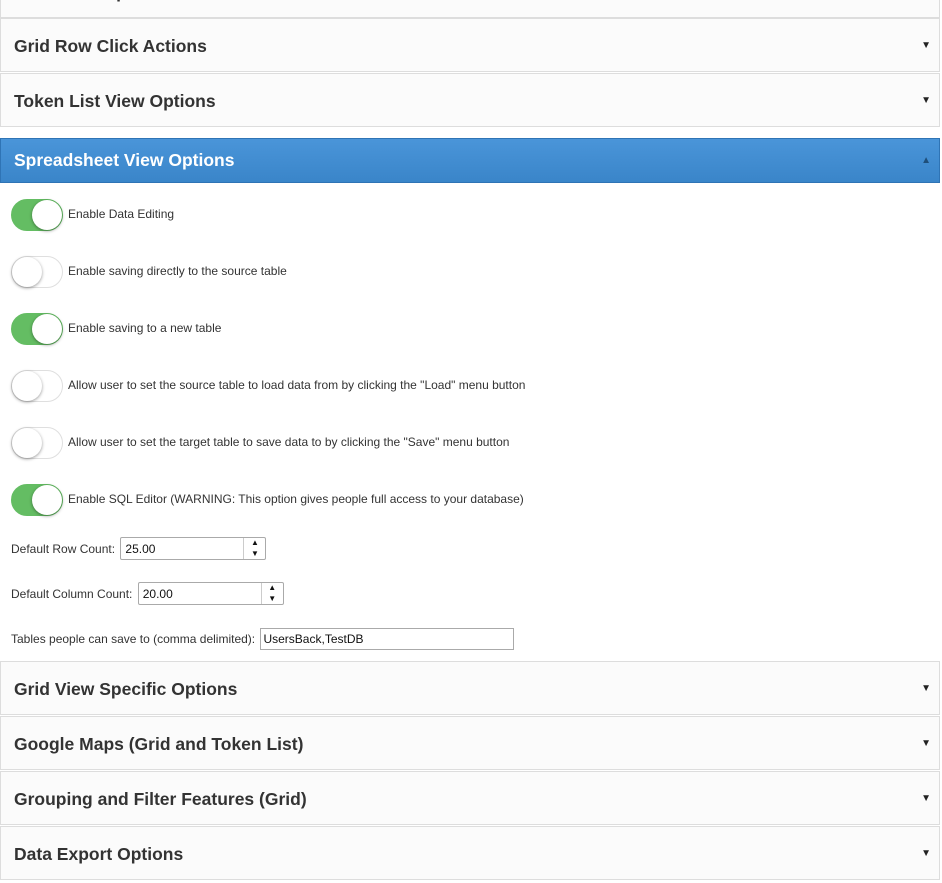 The height and width of the screenshot is (883, 942). I want to click on load-source-table-switch, so click(37, 386).